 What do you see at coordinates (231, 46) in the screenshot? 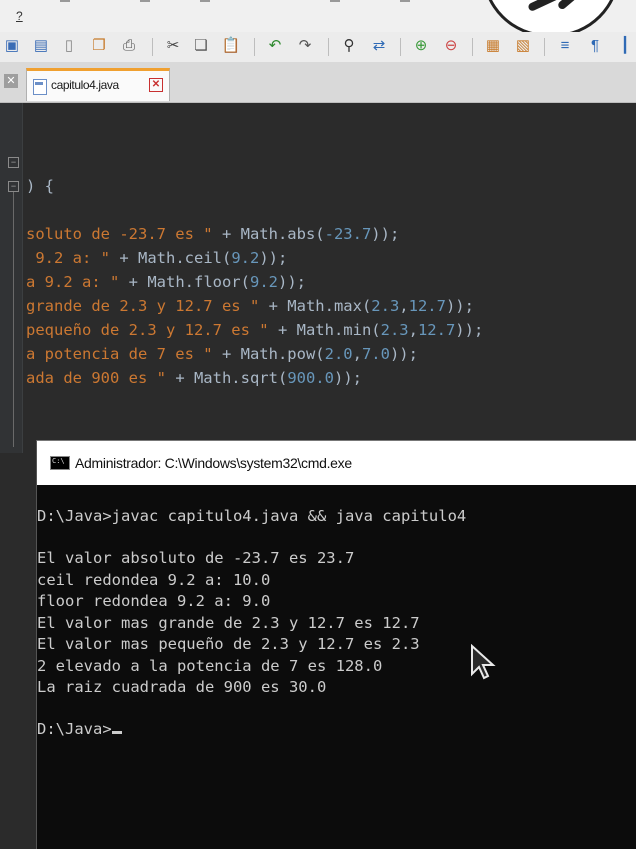
I see `paste-icon: 📋` at bounding box center [231, 46].